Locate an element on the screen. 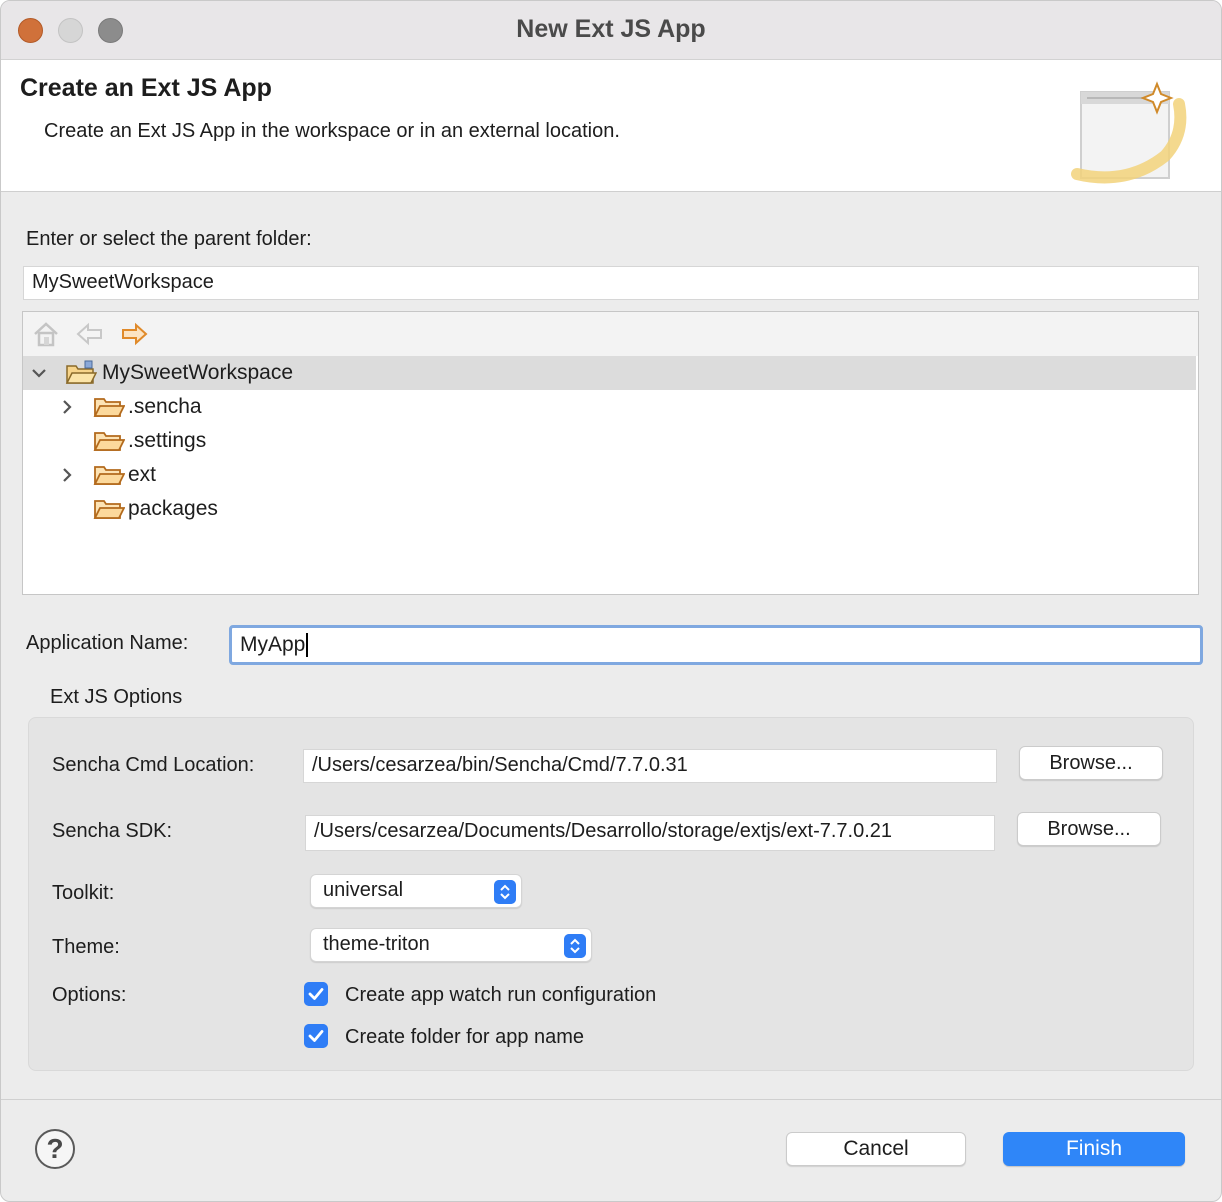 The width and height of the screenshot is (1222, 1202). title-bar: New Ext JS App is located at coordinates (611, 30).